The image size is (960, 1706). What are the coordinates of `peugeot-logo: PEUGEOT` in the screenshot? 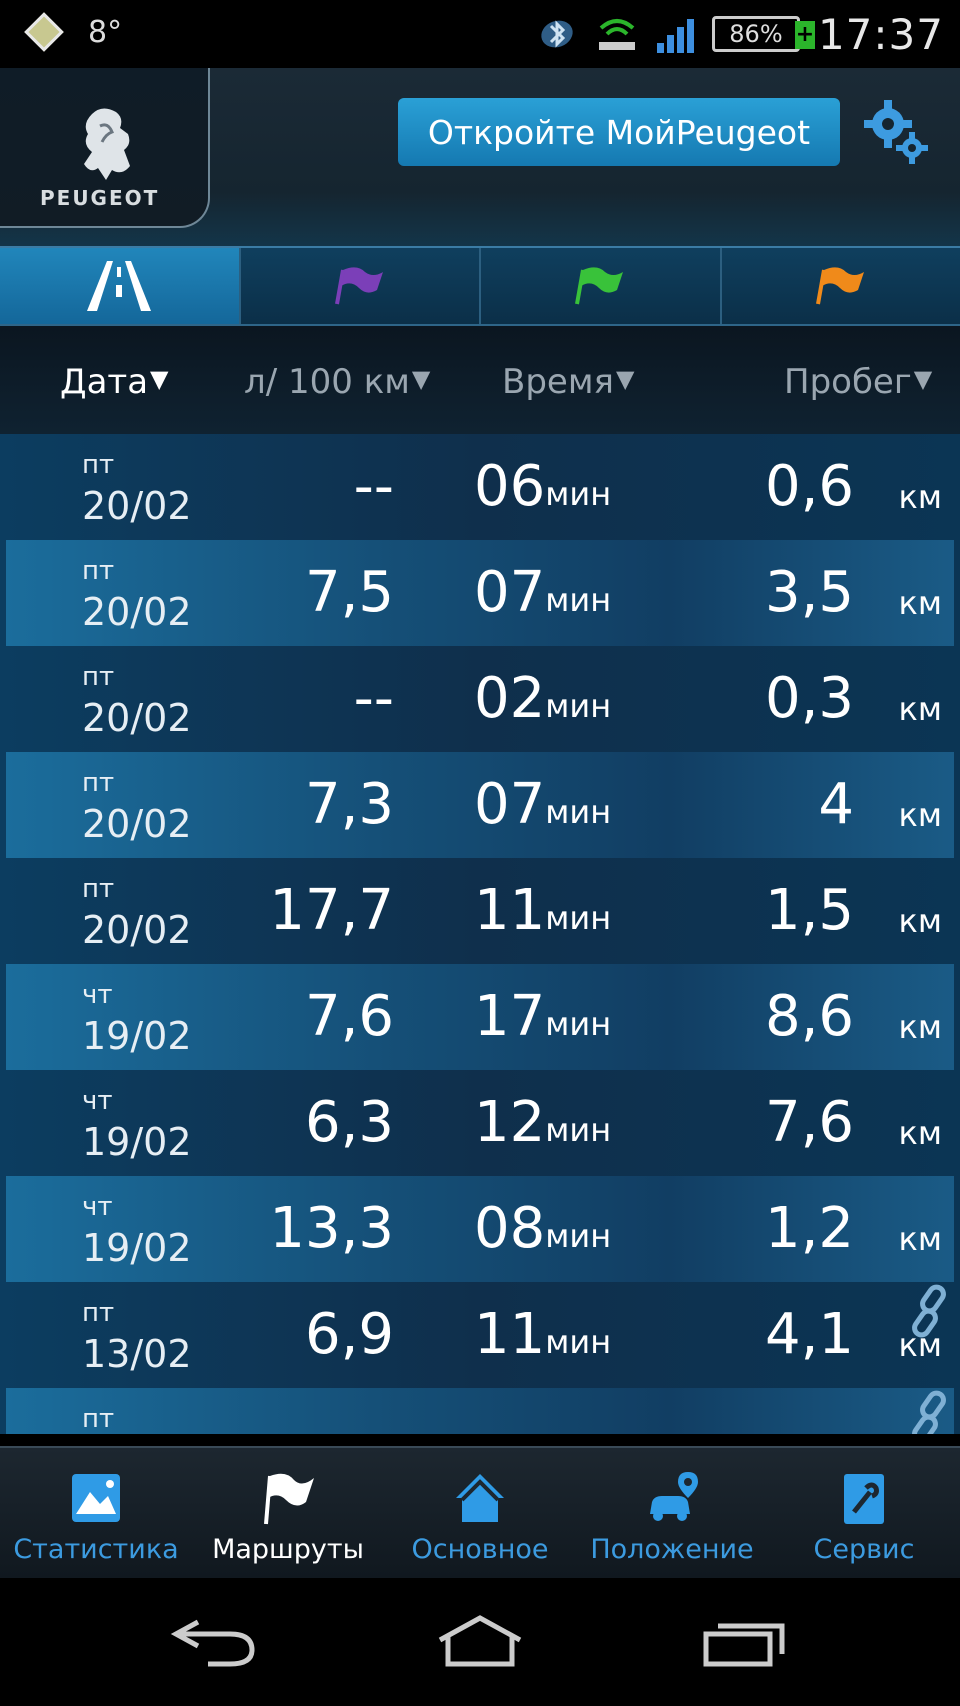 It's located at (105, 148).